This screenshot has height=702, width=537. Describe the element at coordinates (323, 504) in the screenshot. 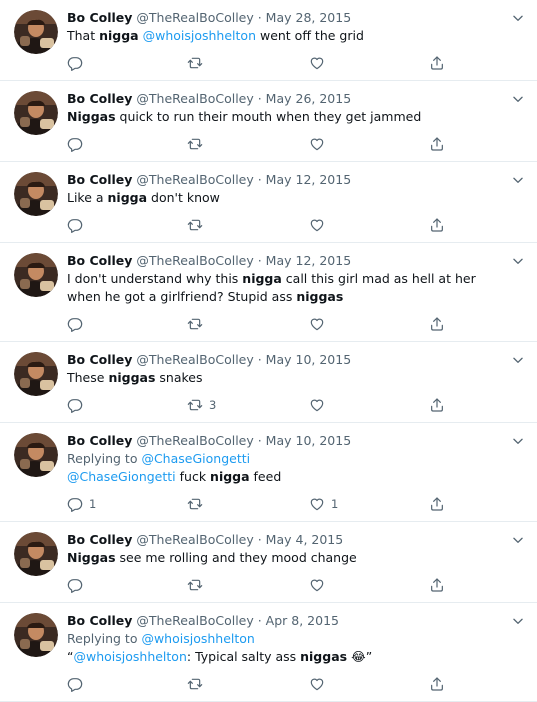

I see `like-button: 1` at that location.